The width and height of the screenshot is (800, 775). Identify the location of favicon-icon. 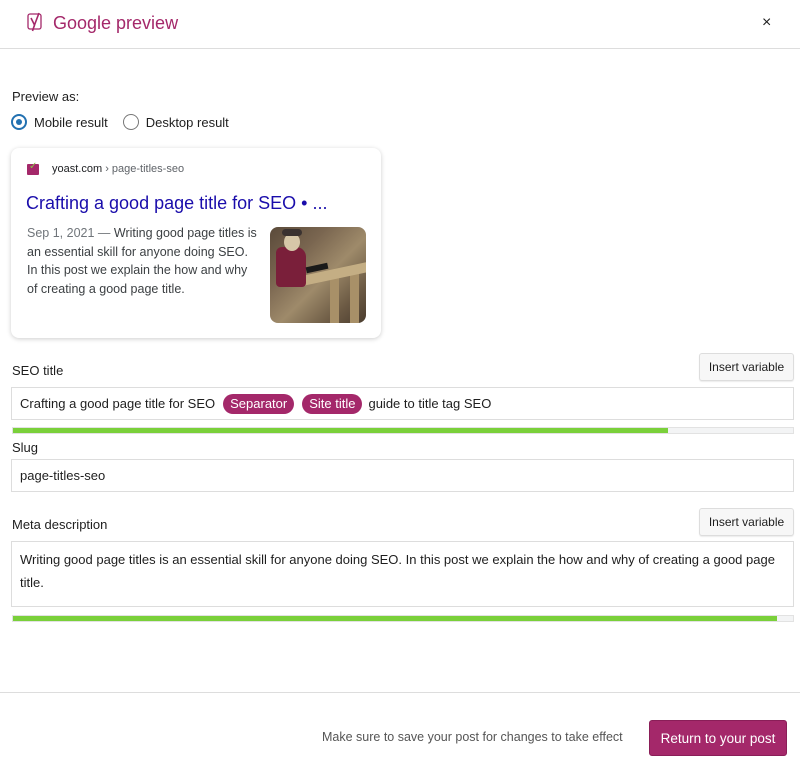
(33, 168).